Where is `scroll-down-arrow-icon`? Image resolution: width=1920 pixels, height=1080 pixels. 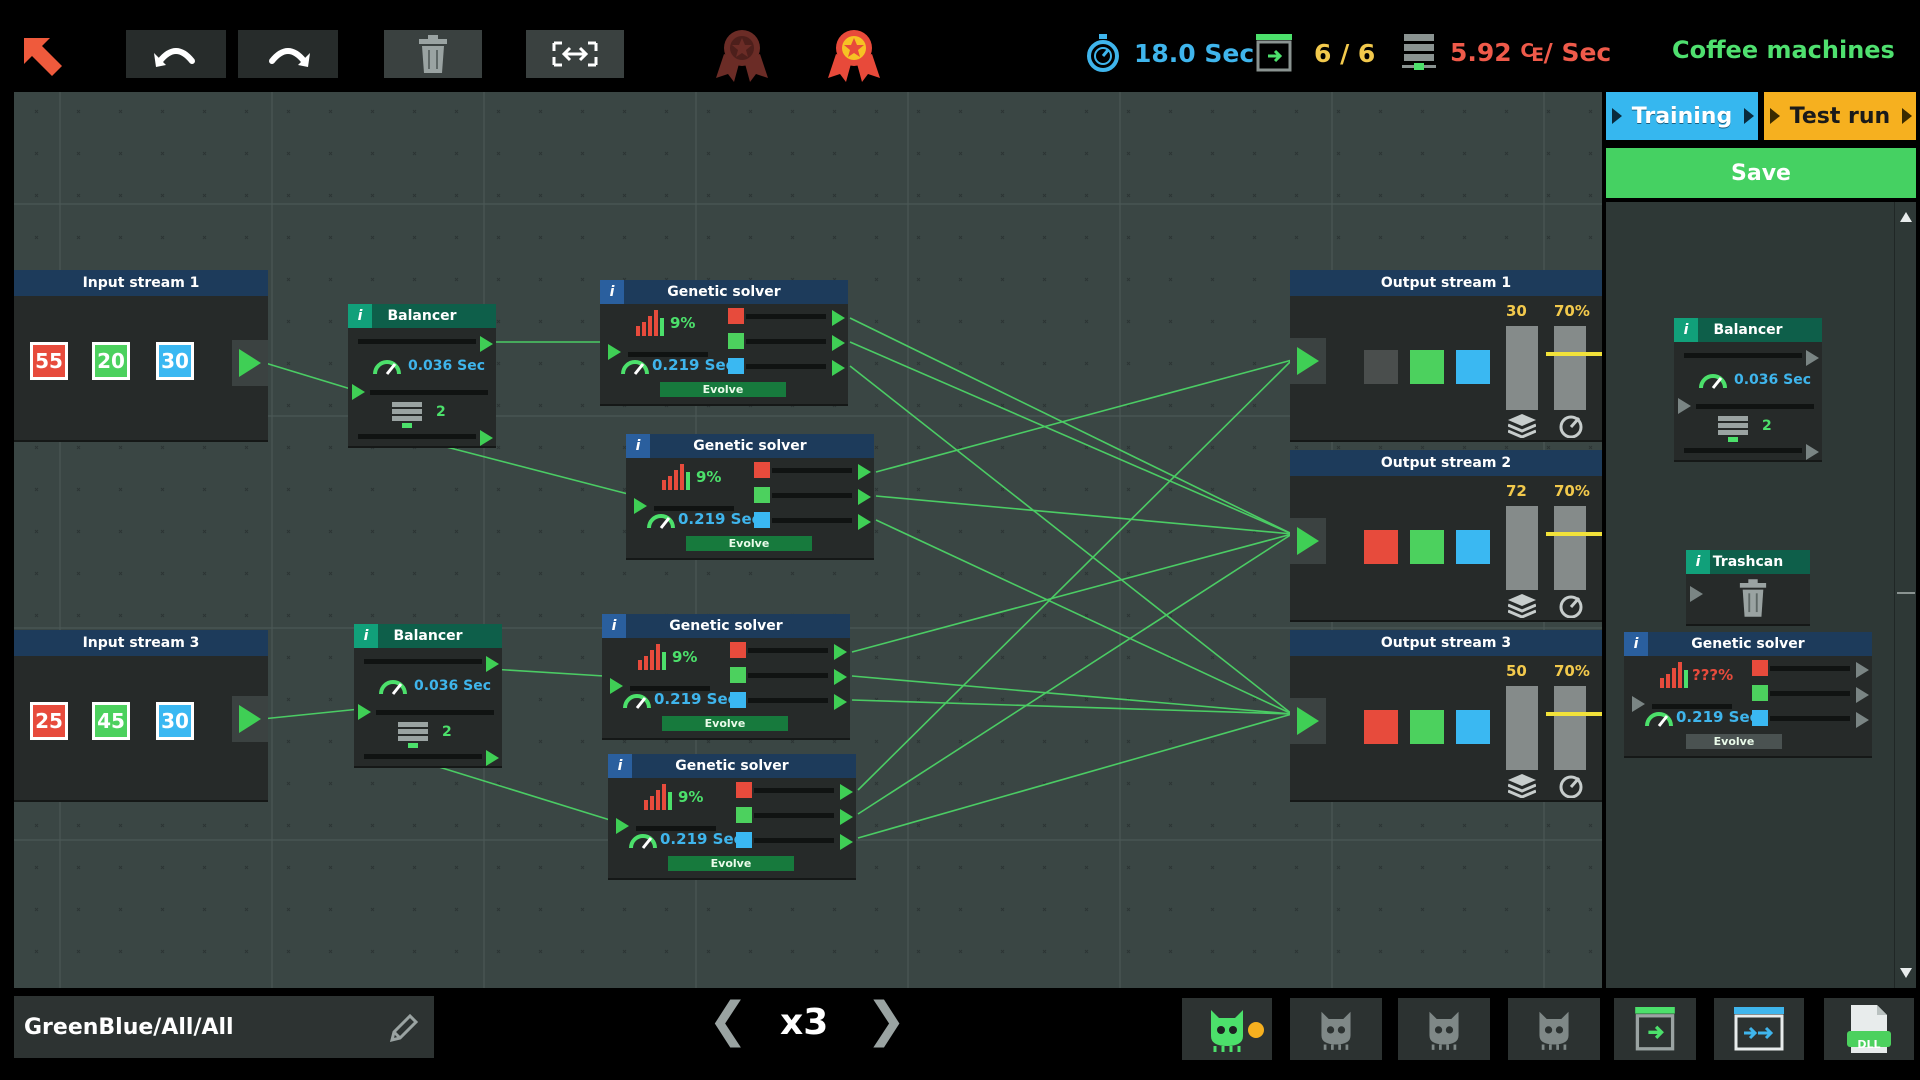 scroll-down-arrow-icon is located at coordinates (1906, 973).